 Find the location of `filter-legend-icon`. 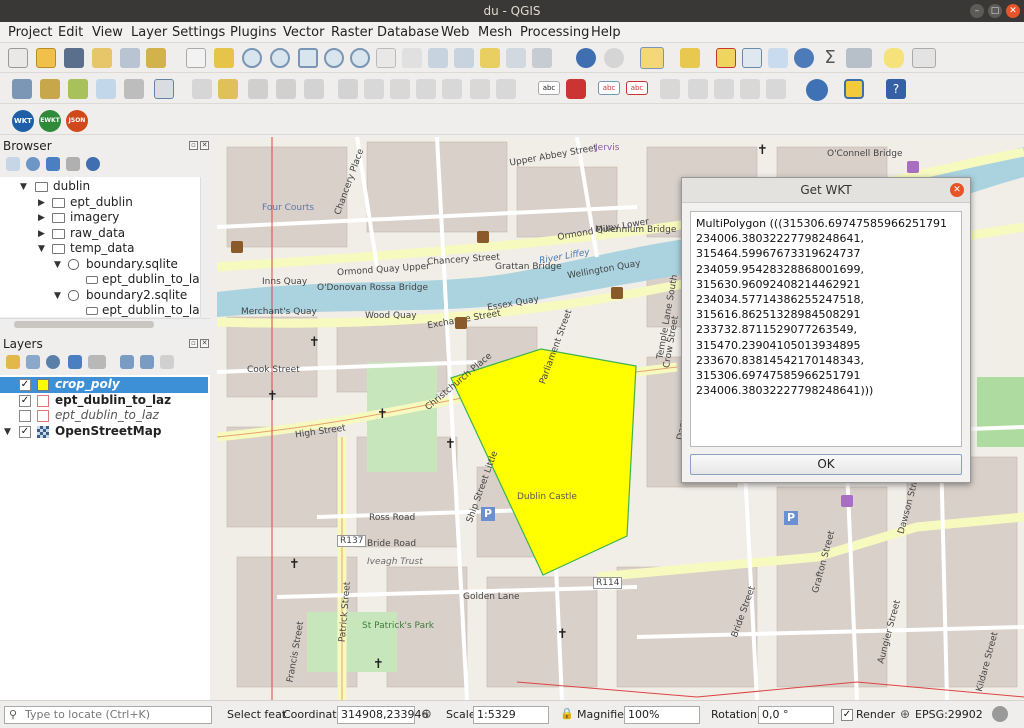

filter-legend-icon is located at coordinates (75, 362).